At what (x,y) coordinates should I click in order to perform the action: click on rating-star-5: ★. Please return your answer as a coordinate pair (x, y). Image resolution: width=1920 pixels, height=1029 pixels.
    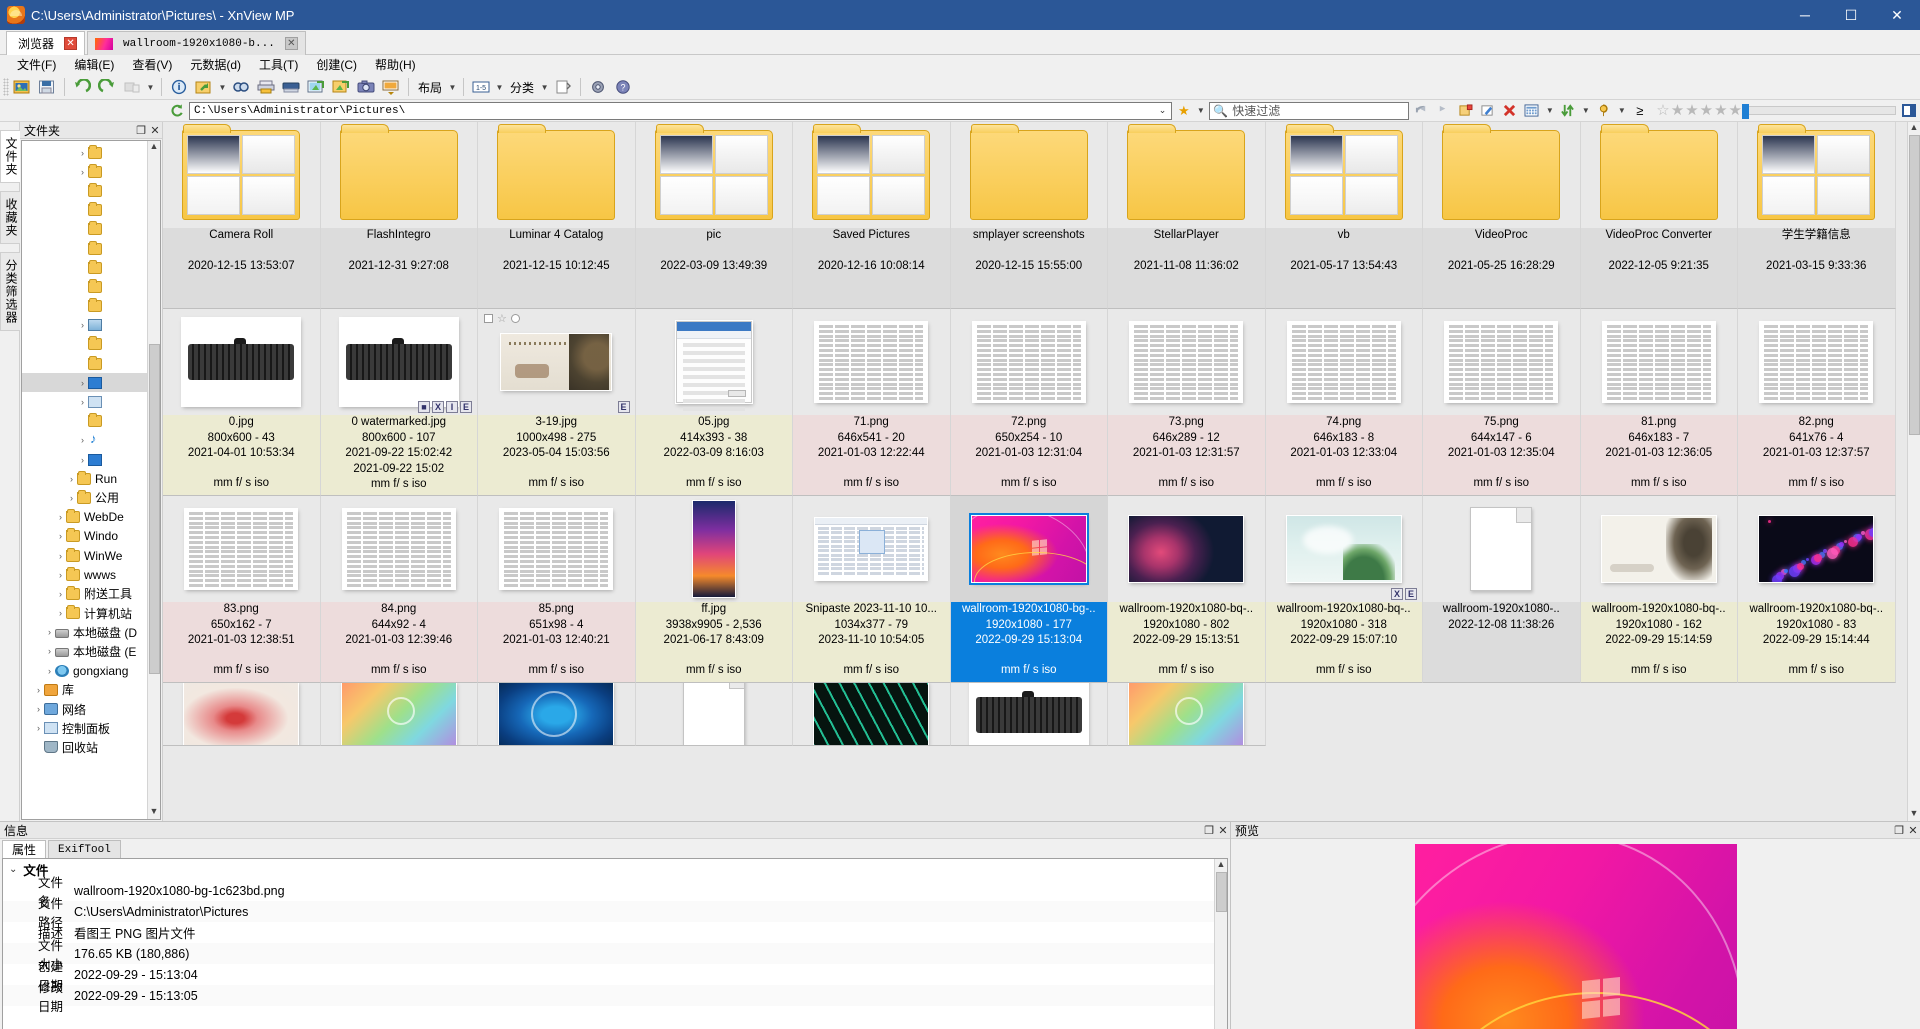
    Looking at the image, I should click on (1720, 110).